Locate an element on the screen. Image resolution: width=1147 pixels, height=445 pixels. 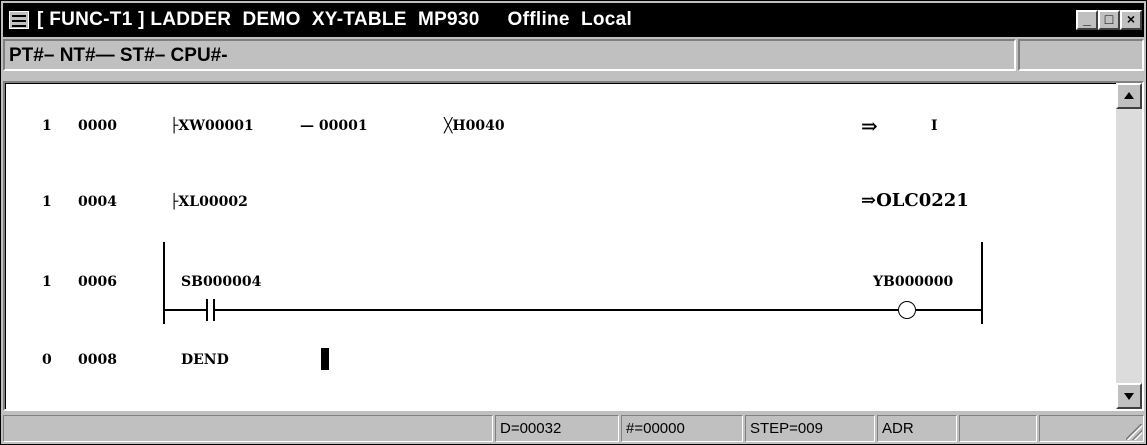
text-cursor is located at coordinates (325, 359).